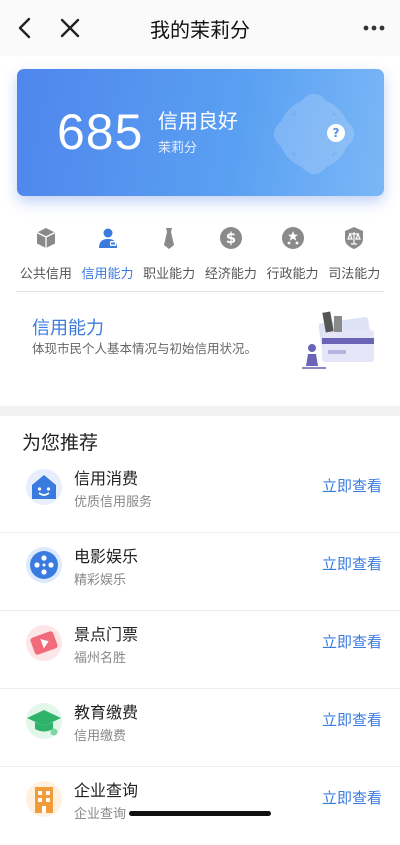 The height and width of the screenshot is (845, 400). Describe the element at coordinates (200, 728) in the screenshot. I see `list-item: 教育缴费 信用缴费 立即查看` at that location.